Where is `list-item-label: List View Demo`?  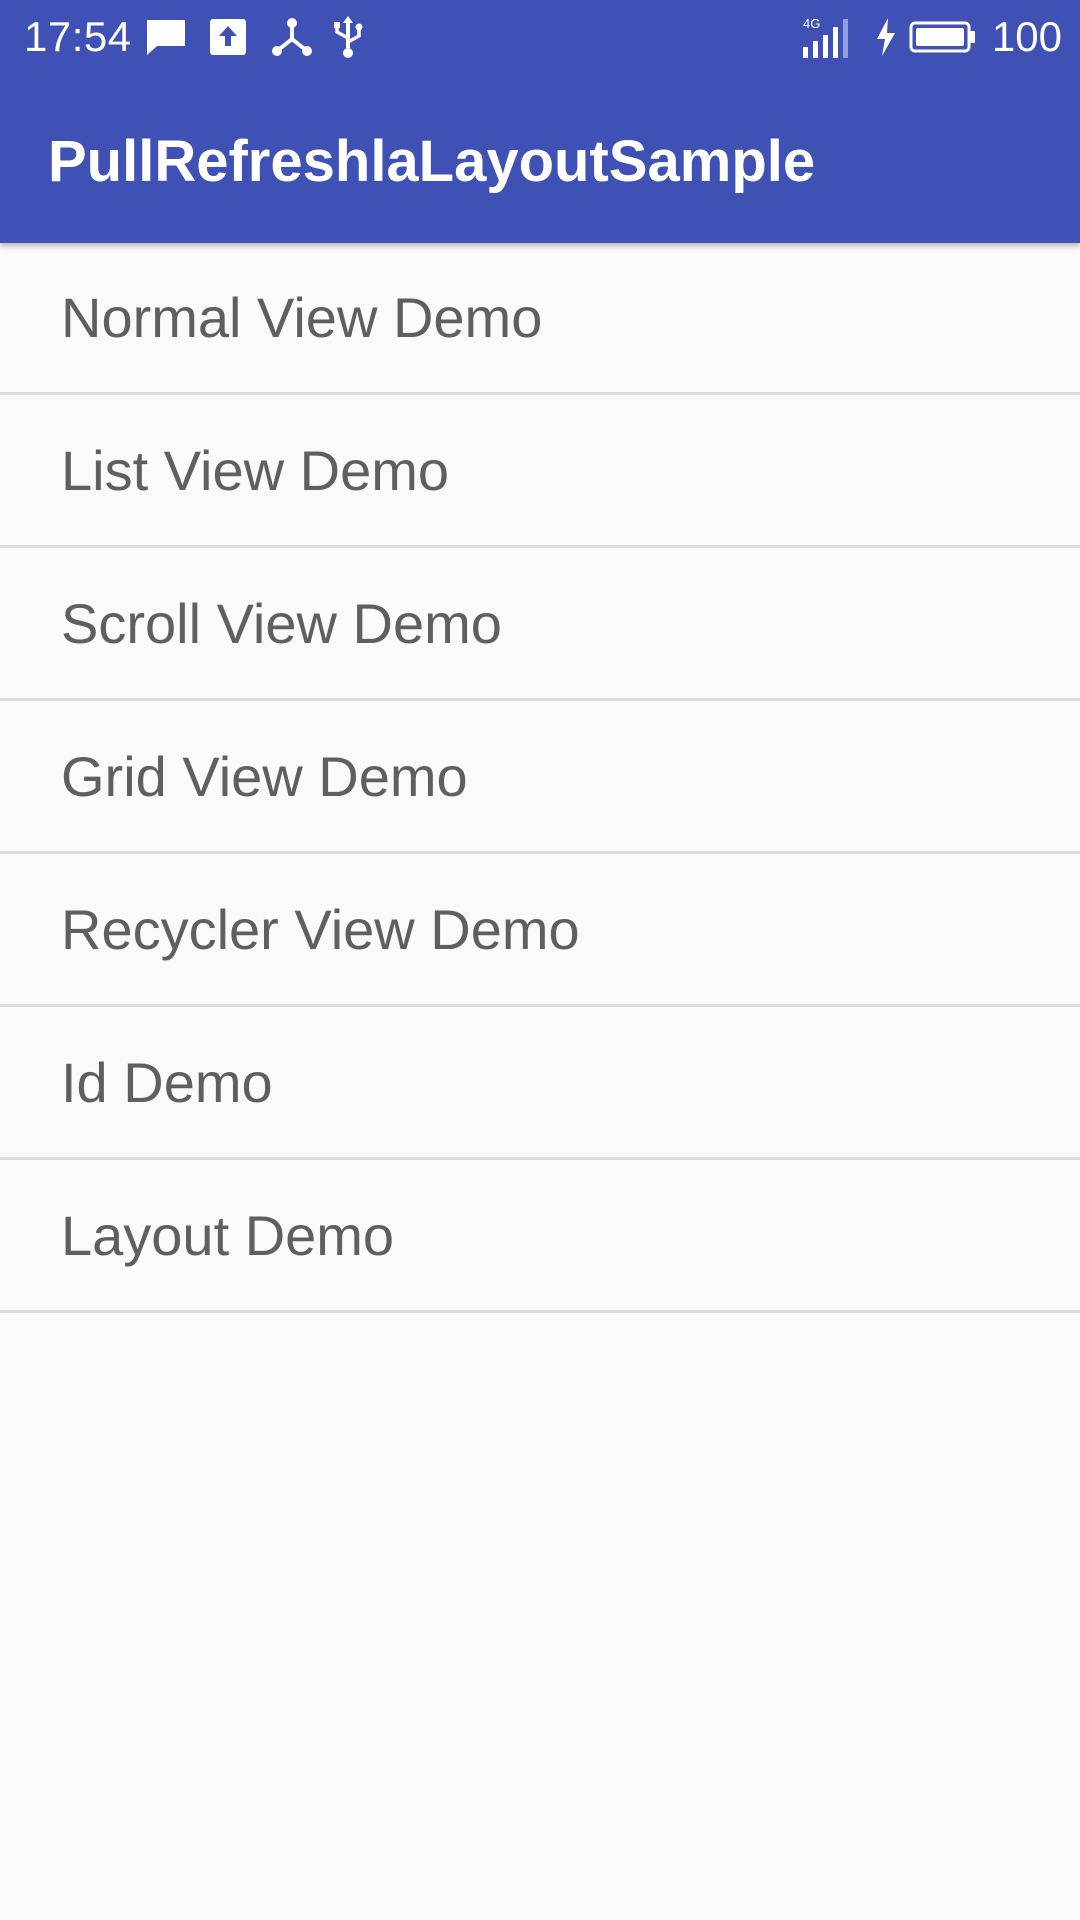
list-item-label: List View Demo is located at coordinates (255, 470).